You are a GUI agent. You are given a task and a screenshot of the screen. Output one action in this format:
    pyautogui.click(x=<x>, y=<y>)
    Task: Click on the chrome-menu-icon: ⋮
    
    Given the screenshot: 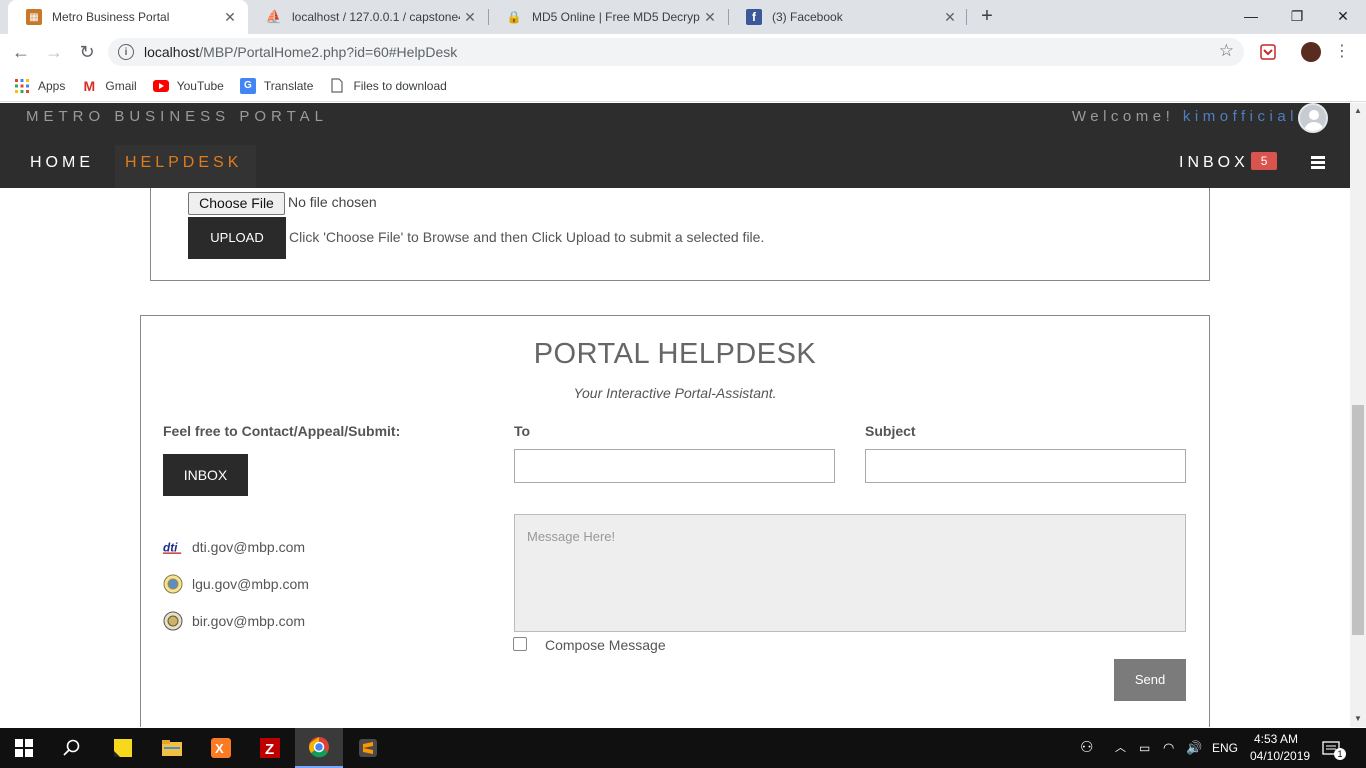 What is the action you would take?
    pyautogui.click(x=1342, y=52)
    